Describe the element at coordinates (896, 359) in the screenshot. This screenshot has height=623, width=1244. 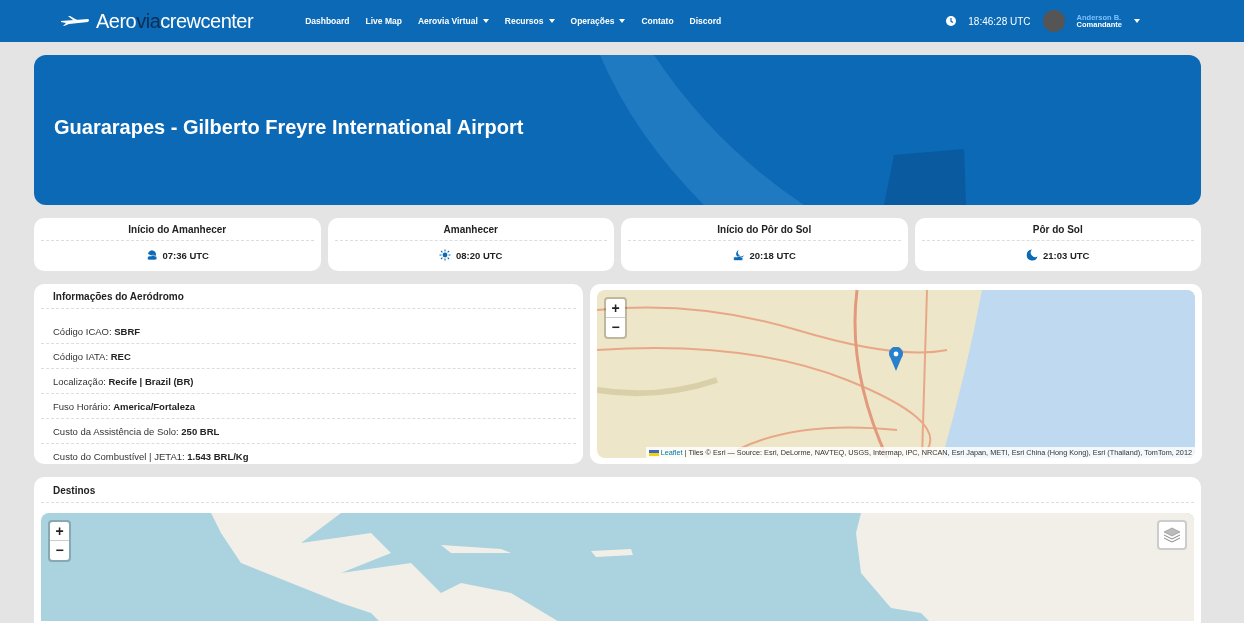
I see `map-marker-icon` at that location.